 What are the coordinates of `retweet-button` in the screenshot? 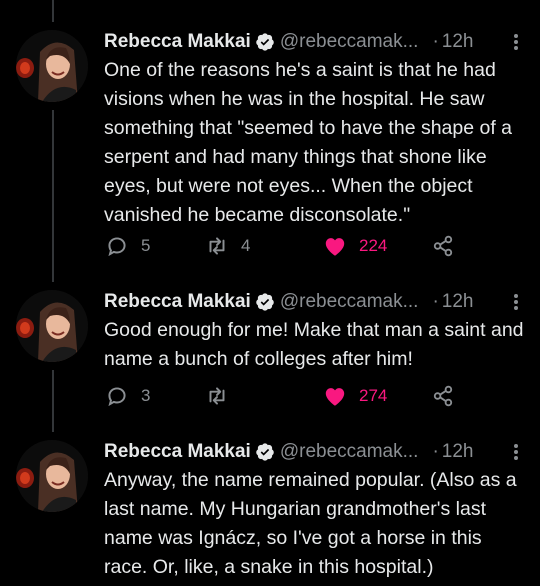 It's located at (222, 396).